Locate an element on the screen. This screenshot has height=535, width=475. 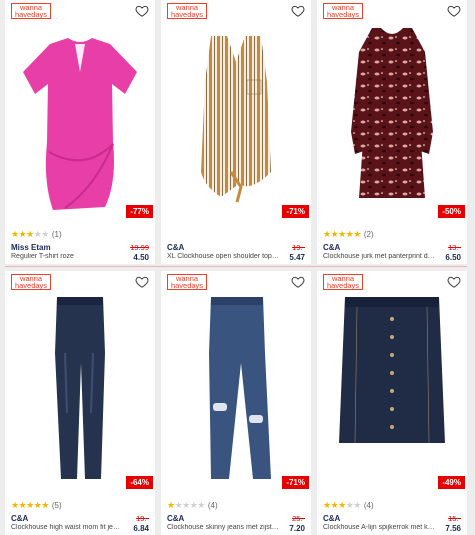
rating: ★★★★★ (2) is located at coordinates (348, 234).